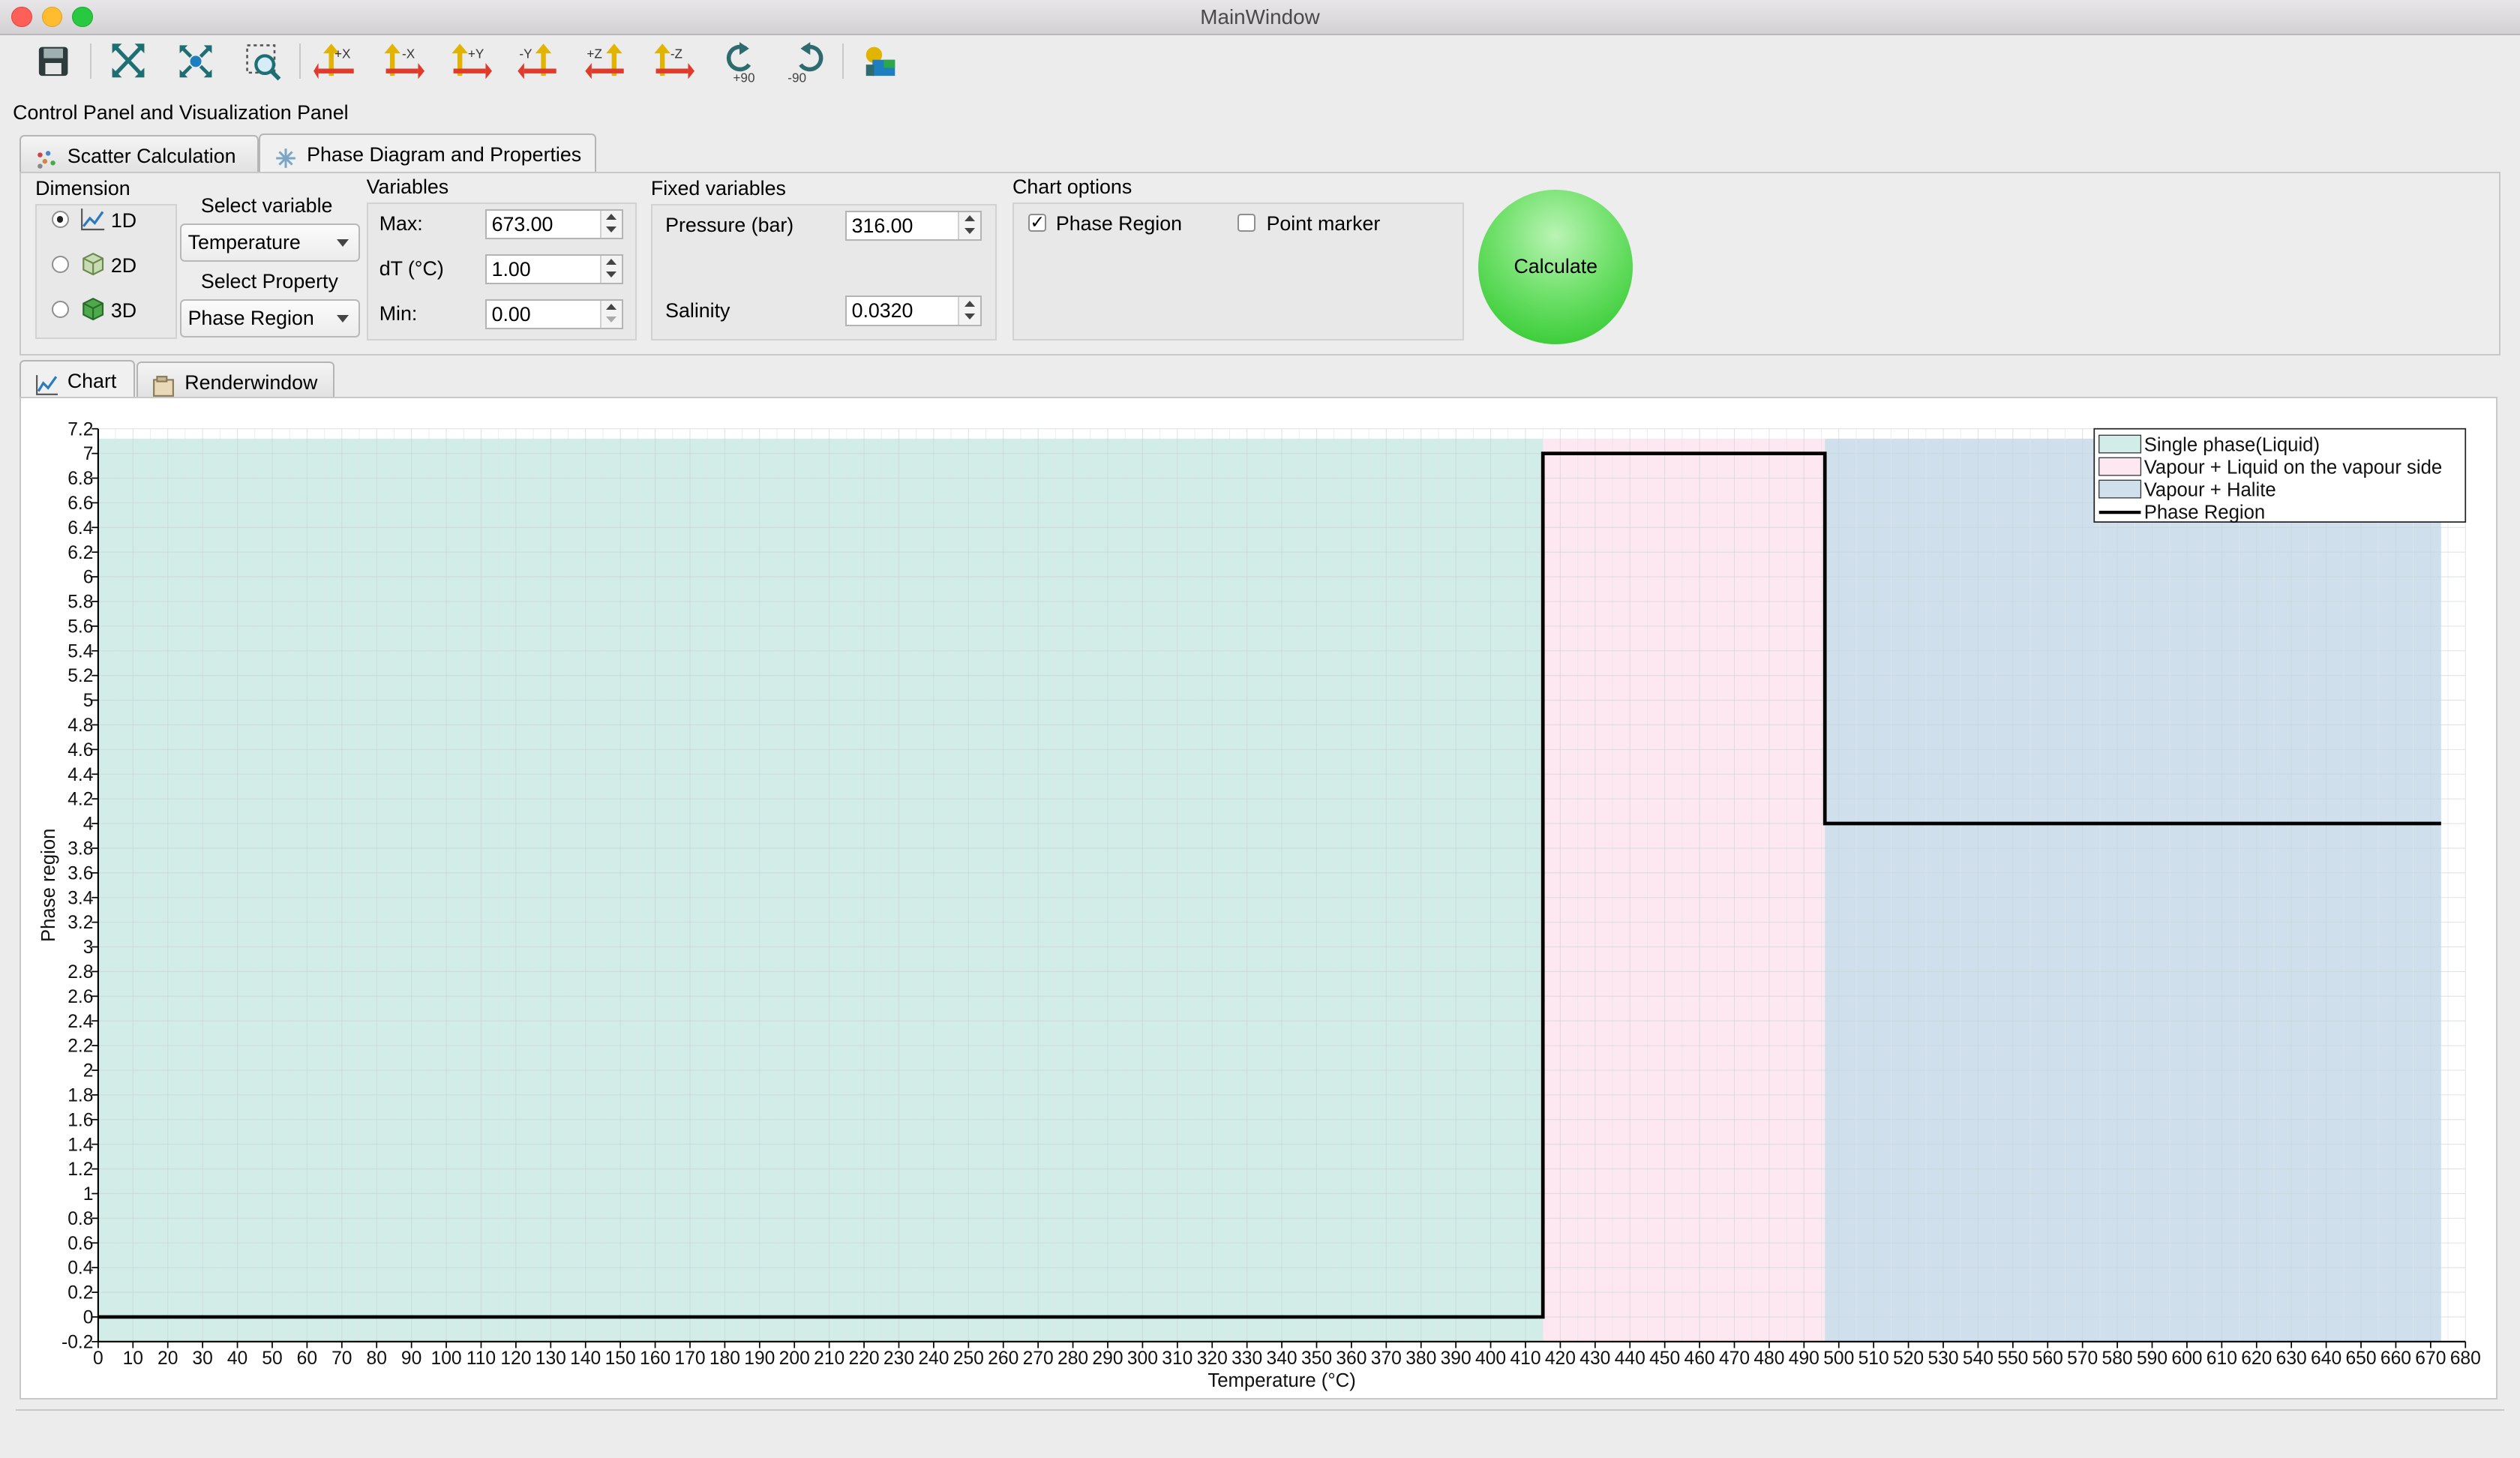 Image resolution: width=2520 pixels, height=1458 pixels. I want to click on tab-scatter-calculation: Scatter Calculation, so click(139, 154).